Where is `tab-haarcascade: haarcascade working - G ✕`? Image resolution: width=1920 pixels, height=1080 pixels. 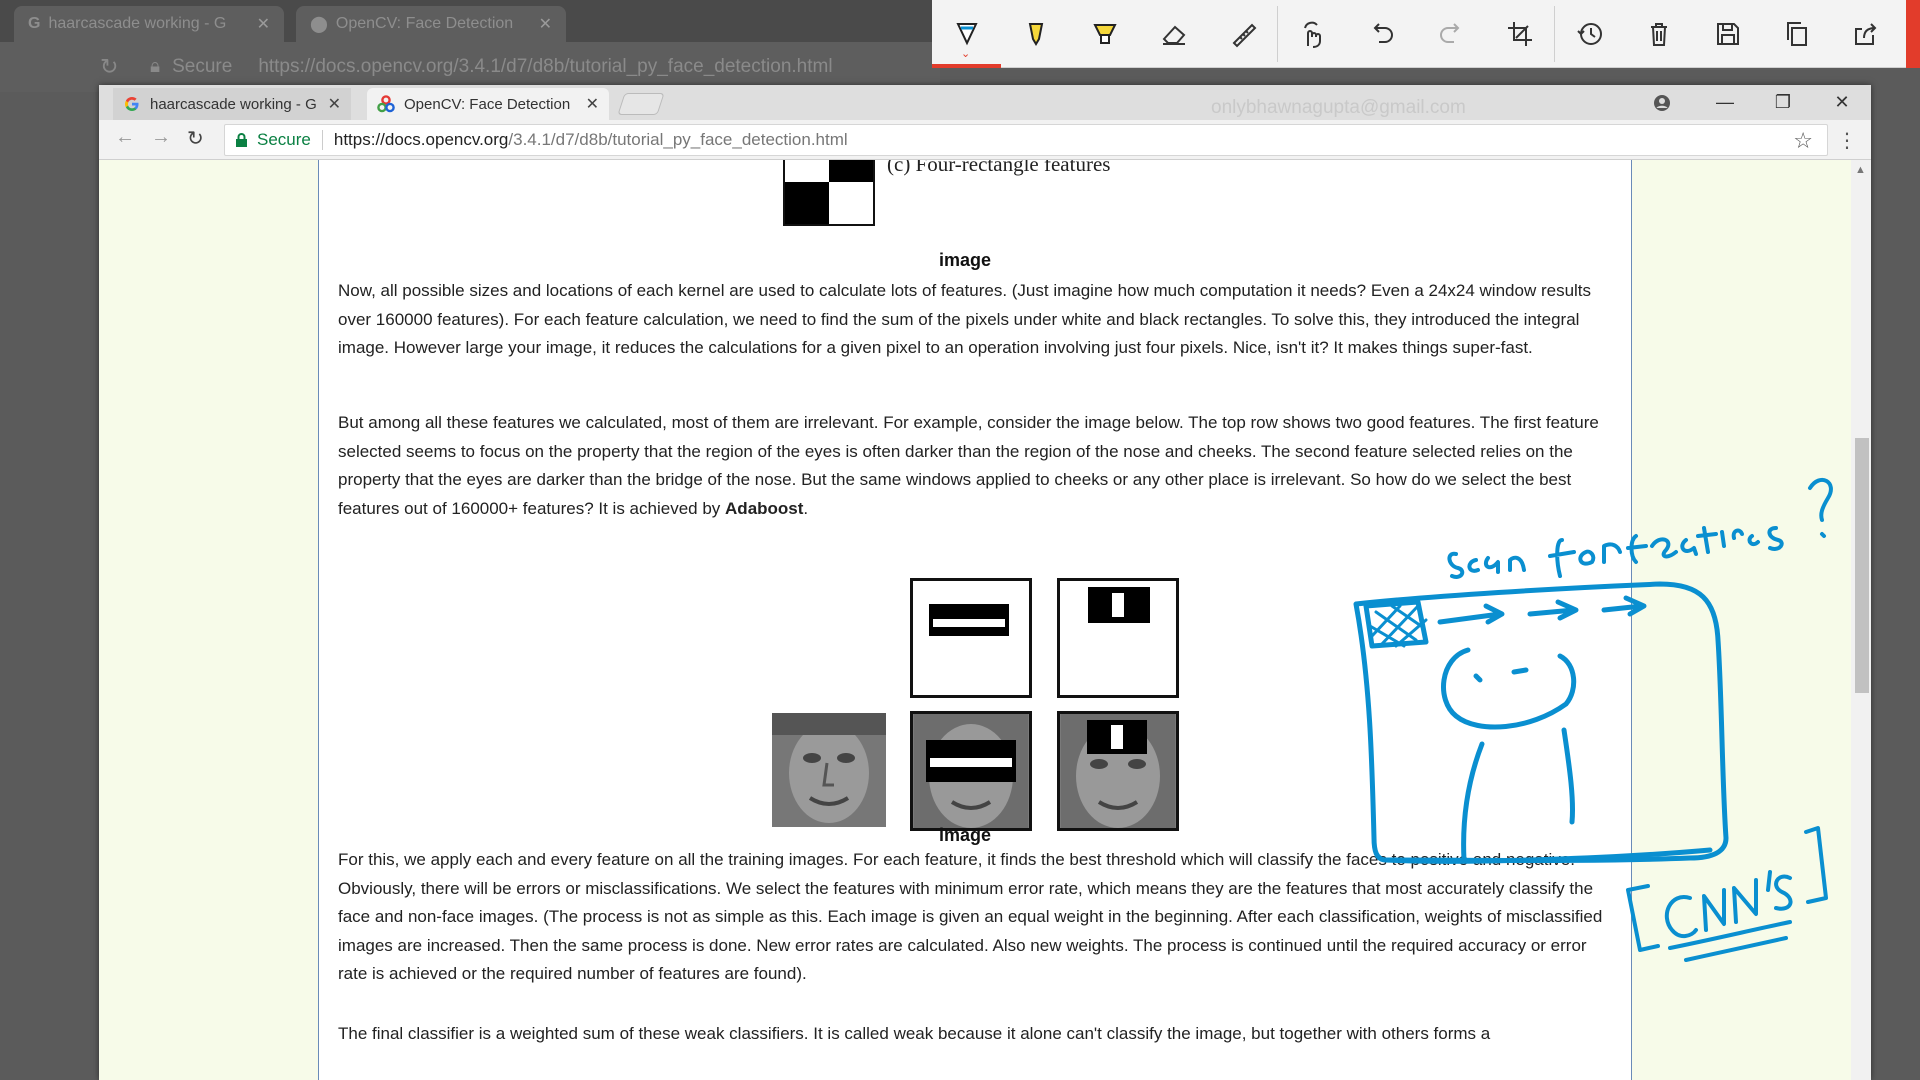
tab-haarcascade: haarcascade working - G ✕ is located at coordinates (232, 104).